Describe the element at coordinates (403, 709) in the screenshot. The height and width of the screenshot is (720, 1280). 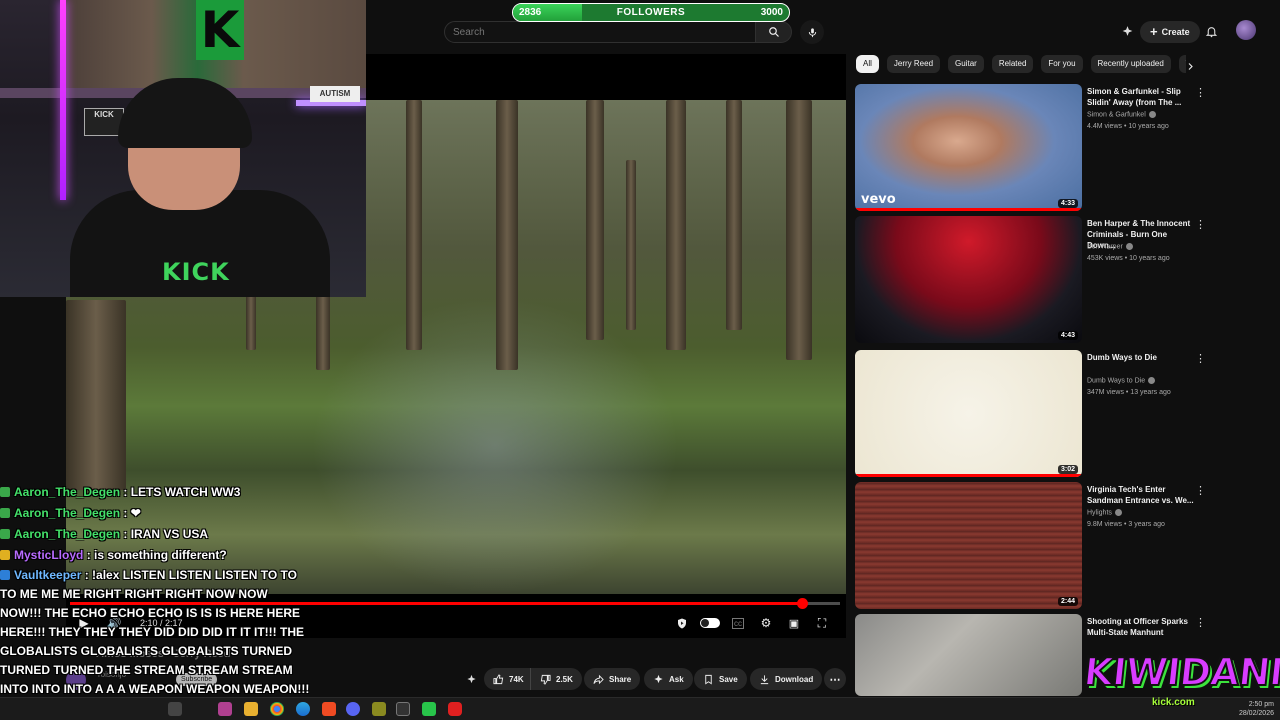
I see `terminal-icon` at that location.